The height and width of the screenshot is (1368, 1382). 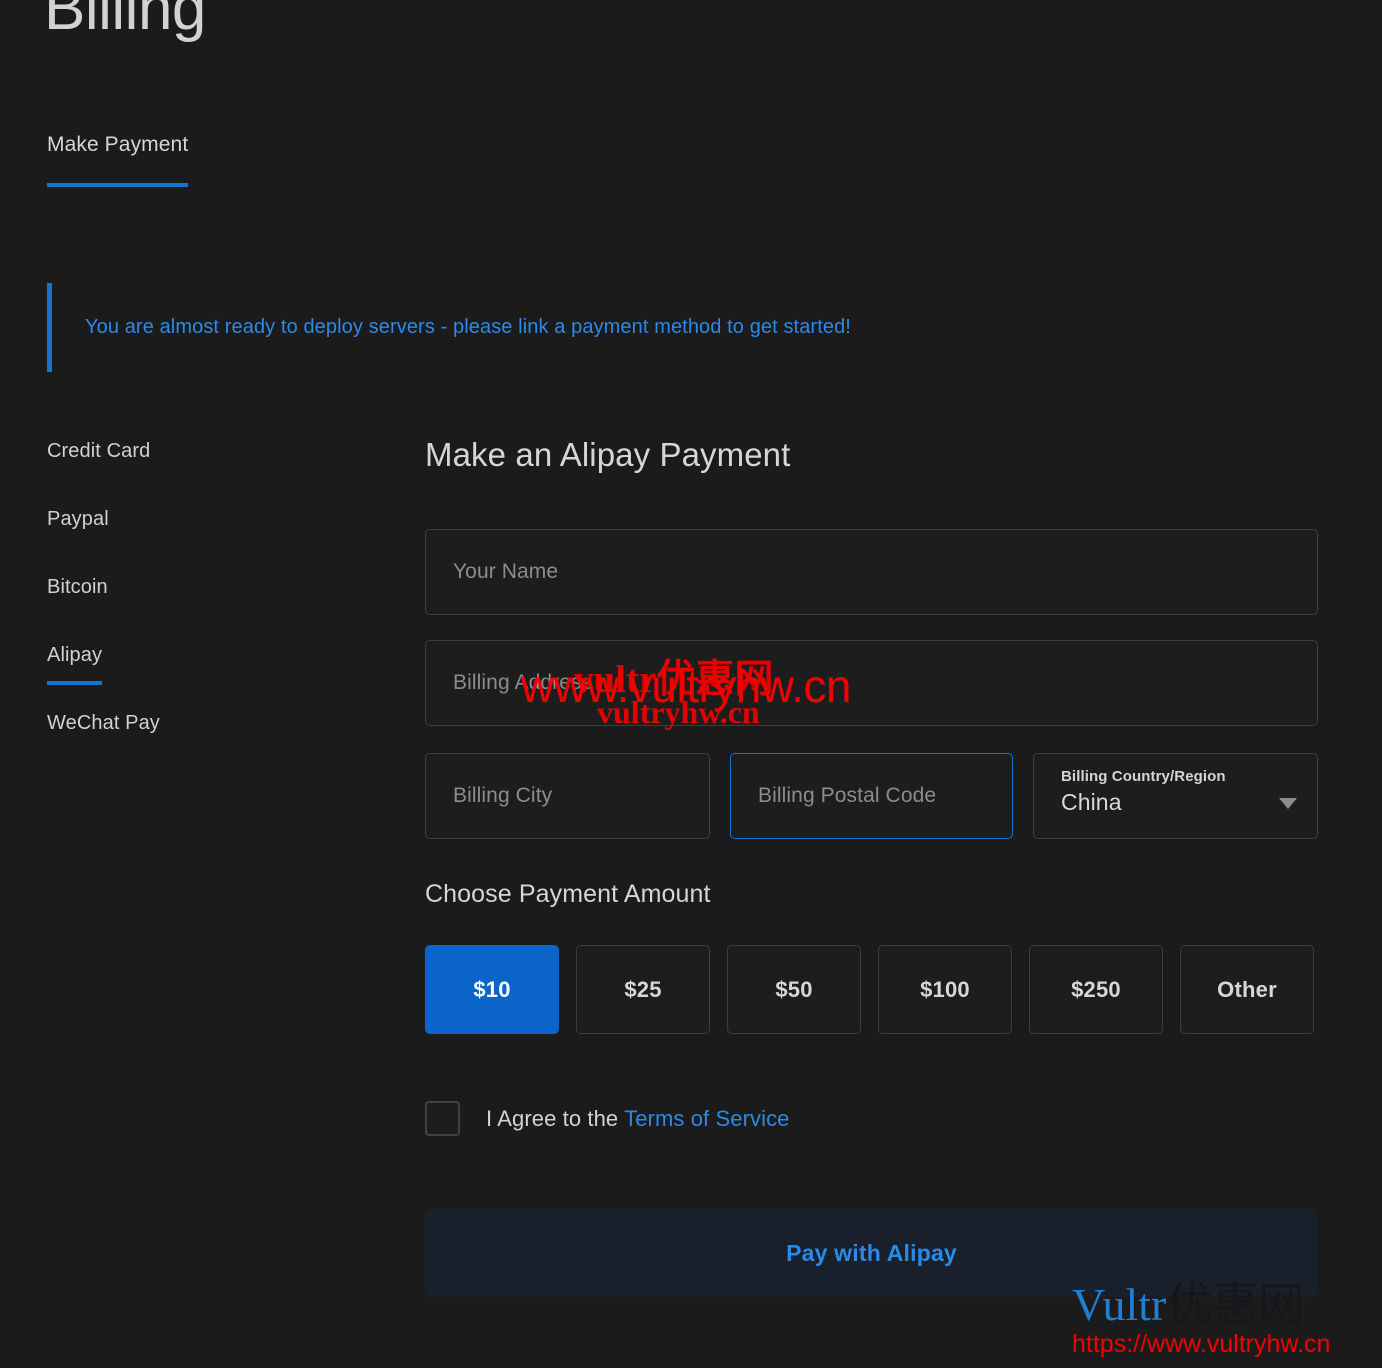 What do you see at coordinates (871, 1253) in the screenshot?
I see `pay-with-alipay-button: Pay with Alipay` at bounding box center [871, 1253].